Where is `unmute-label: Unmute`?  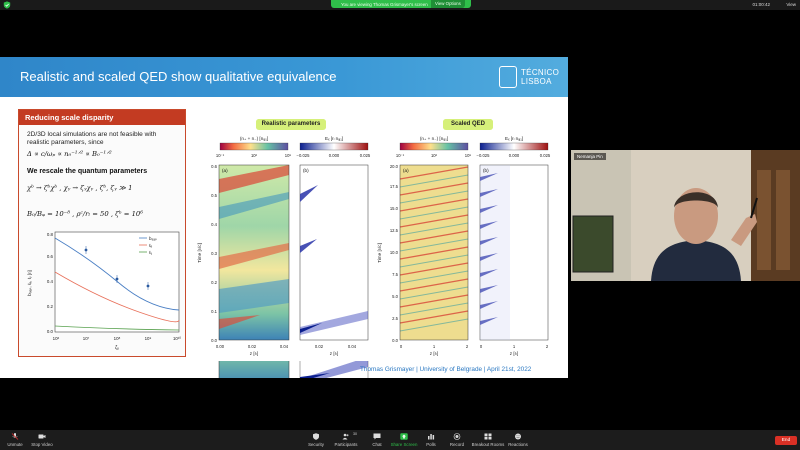
unmute-label: Unmute is located at coordinates (15, 444).